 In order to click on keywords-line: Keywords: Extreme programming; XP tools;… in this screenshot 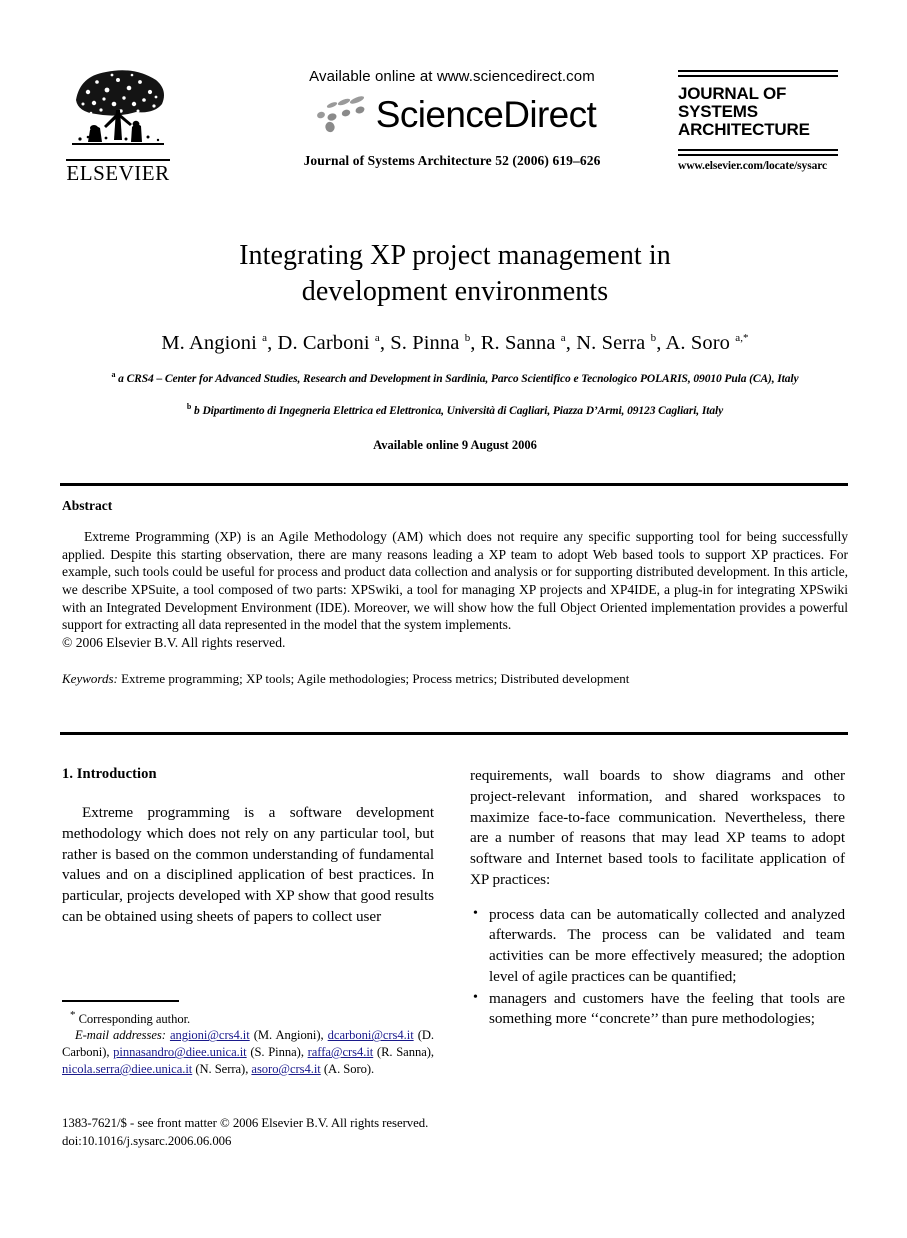, I will do `click(455, 679)`.